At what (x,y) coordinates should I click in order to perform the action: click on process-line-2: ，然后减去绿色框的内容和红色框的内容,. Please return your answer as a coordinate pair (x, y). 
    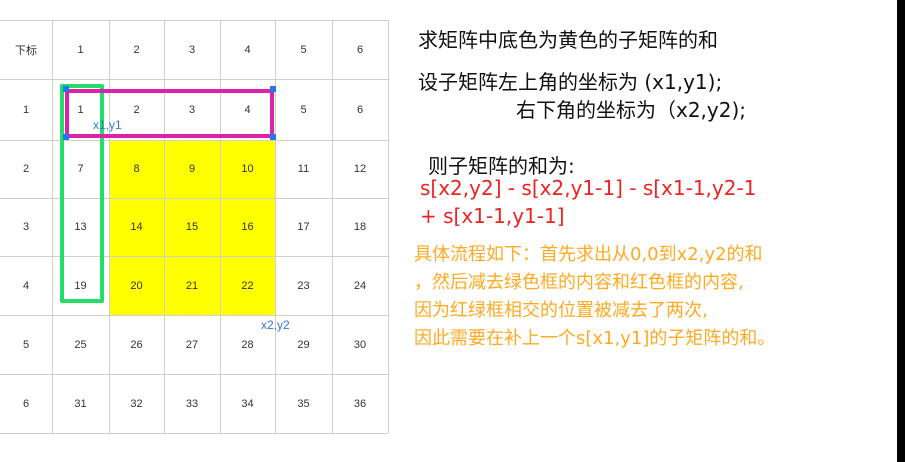
    Looking at the image, I should click on (579, 282).